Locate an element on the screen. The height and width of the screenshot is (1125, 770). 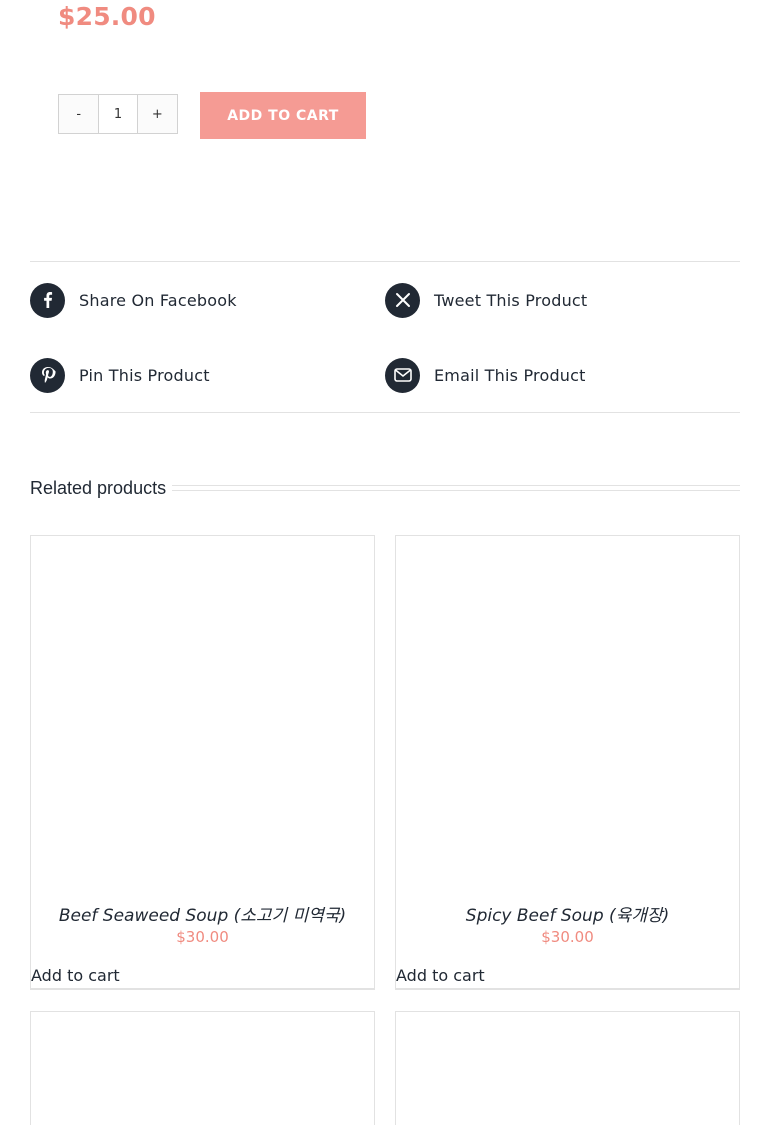
share-pinterest-link: Pin This Product is located at coordinates (120, 375).